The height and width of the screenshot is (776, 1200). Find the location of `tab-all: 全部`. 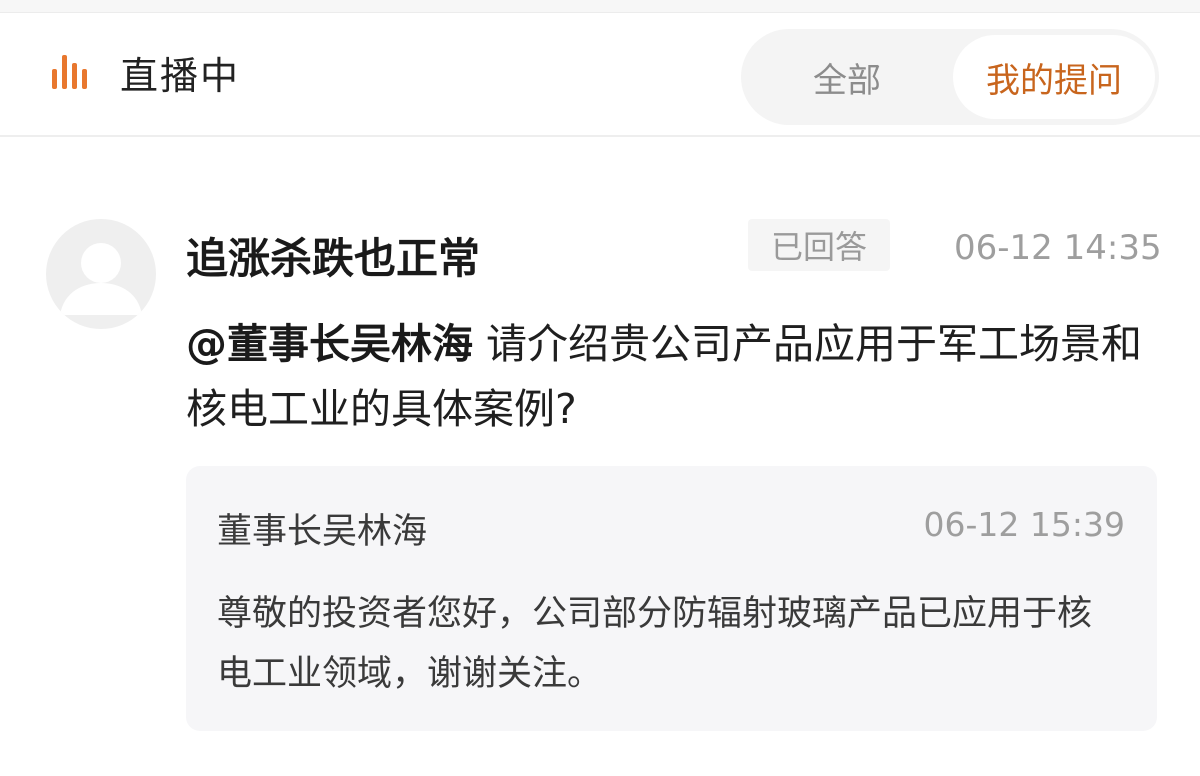

tab-all: 全部 is located at coordinates (847, 77).